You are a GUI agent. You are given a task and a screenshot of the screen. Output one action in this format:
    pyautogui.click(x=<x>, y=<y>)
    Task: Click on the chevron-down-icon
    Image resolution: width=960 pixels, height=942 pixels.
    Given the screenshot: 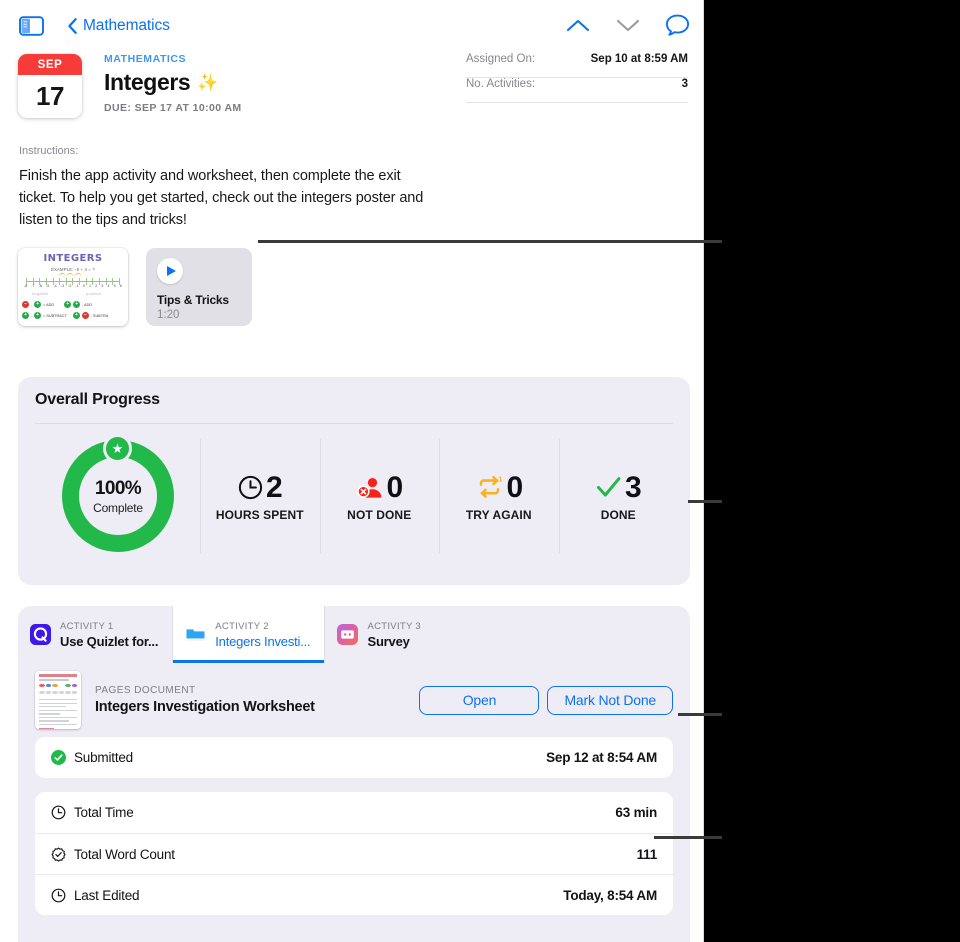 What is the action you would take?
    pyautogui.click(x=628, y=25)
    